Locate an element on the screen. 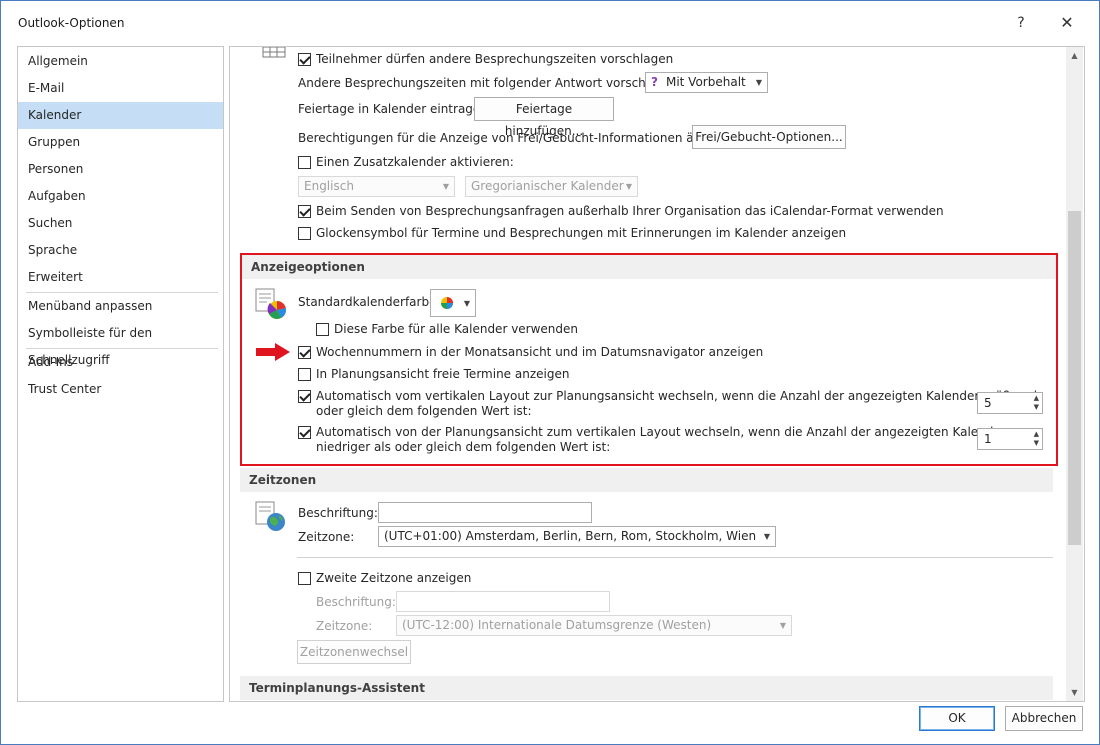 This screenshot has height=745, width=1100. sidebar-item-personen: Personen is located at coordinates (120, 169).